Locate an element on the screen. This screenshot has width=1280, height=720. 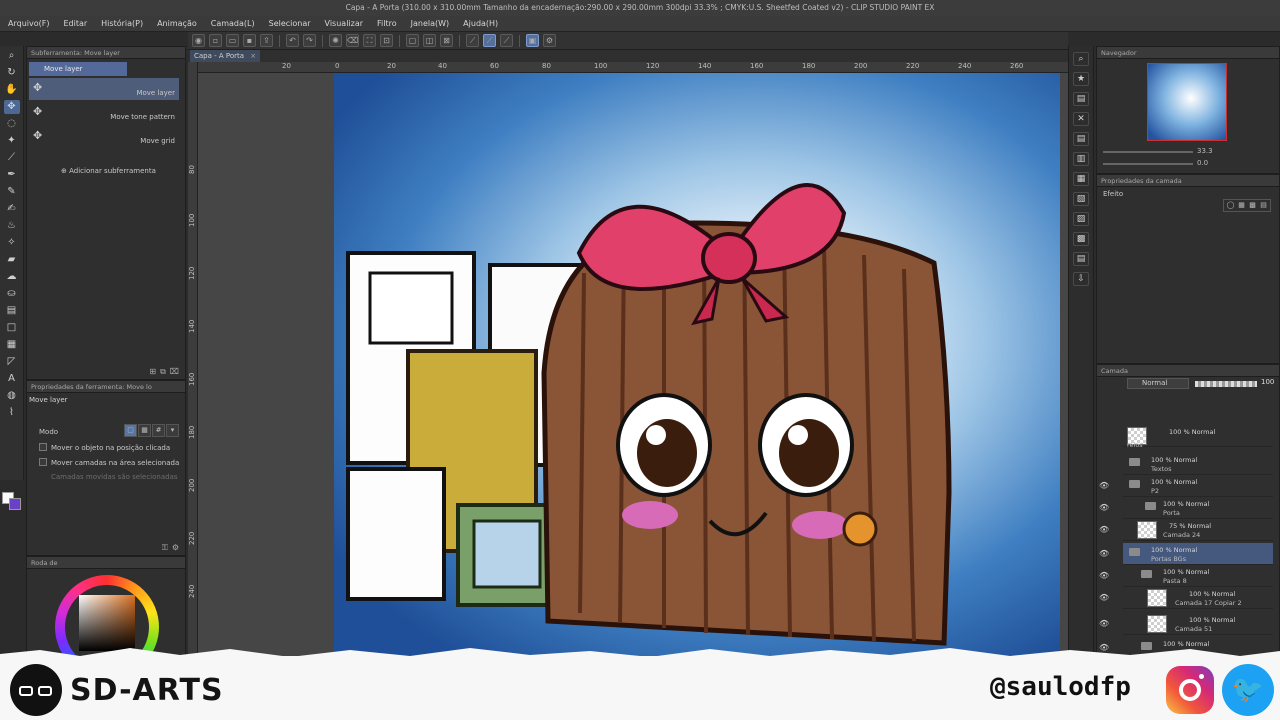
fill-tool-icon: ⛀ is located at coordinates (12, 294).